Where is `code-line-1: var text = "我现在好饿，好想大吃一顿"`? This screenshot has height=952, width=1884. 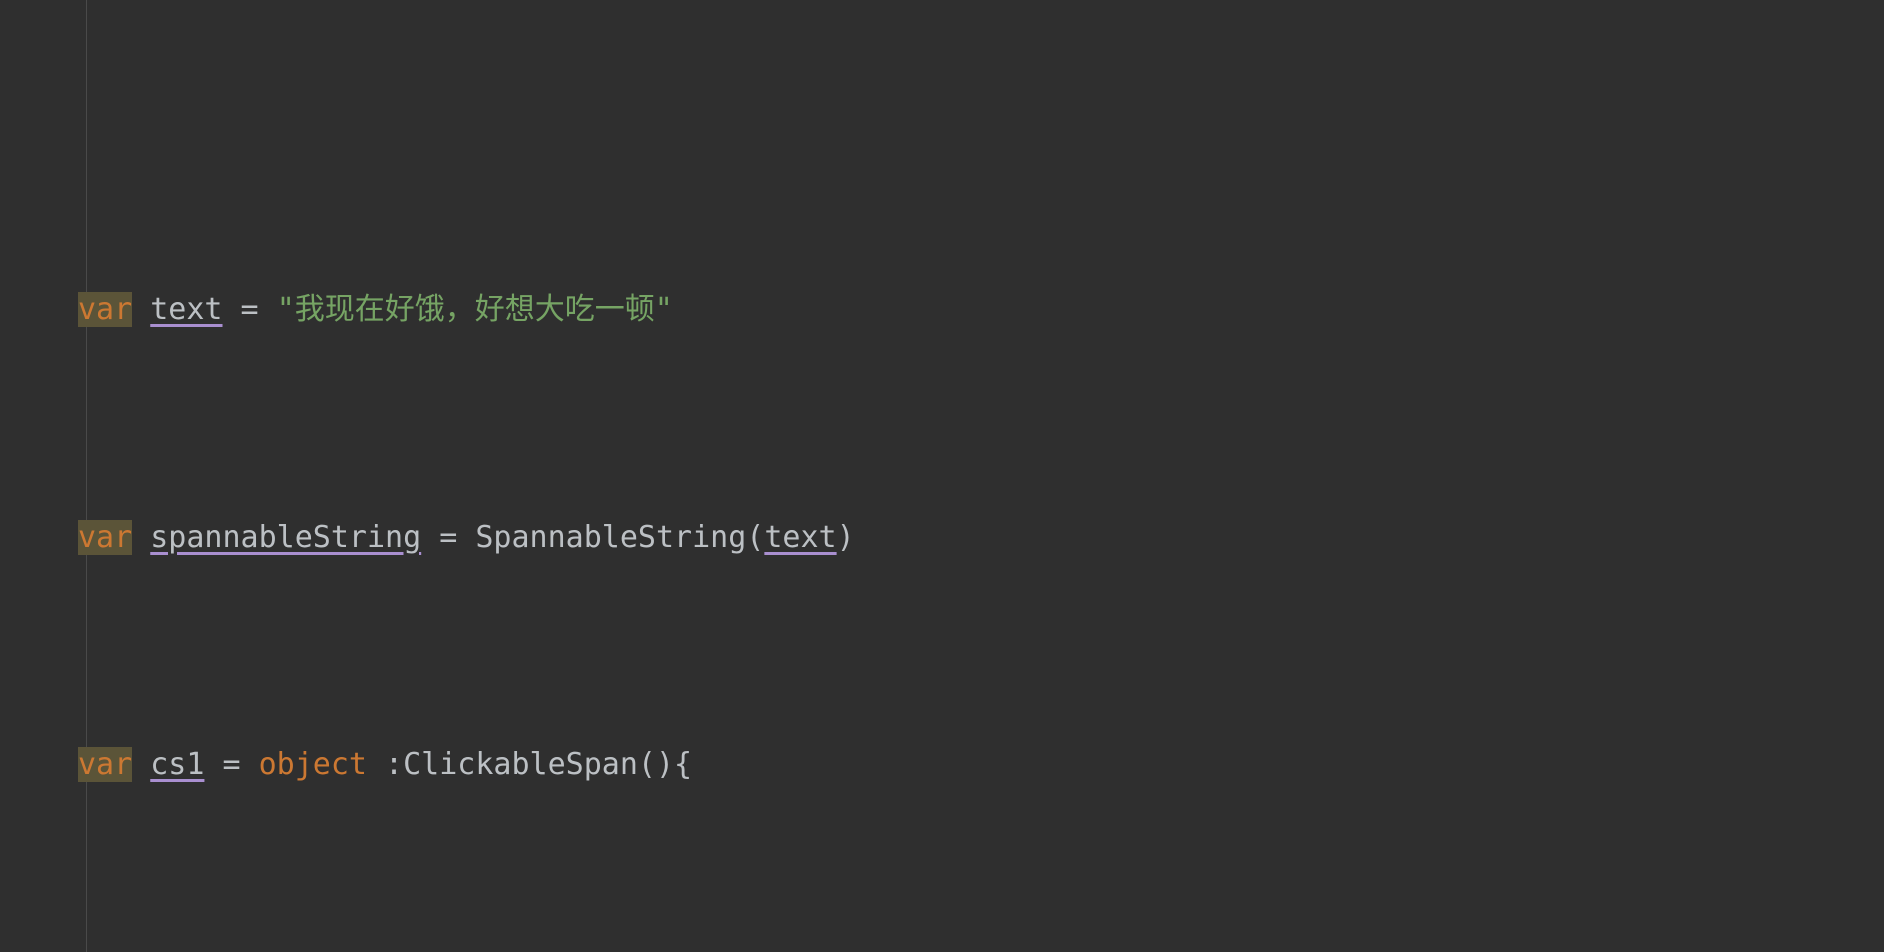
code-line-1: var text = "我现在好饿，好想大吃一顿" is located at coordinates (942, 310).